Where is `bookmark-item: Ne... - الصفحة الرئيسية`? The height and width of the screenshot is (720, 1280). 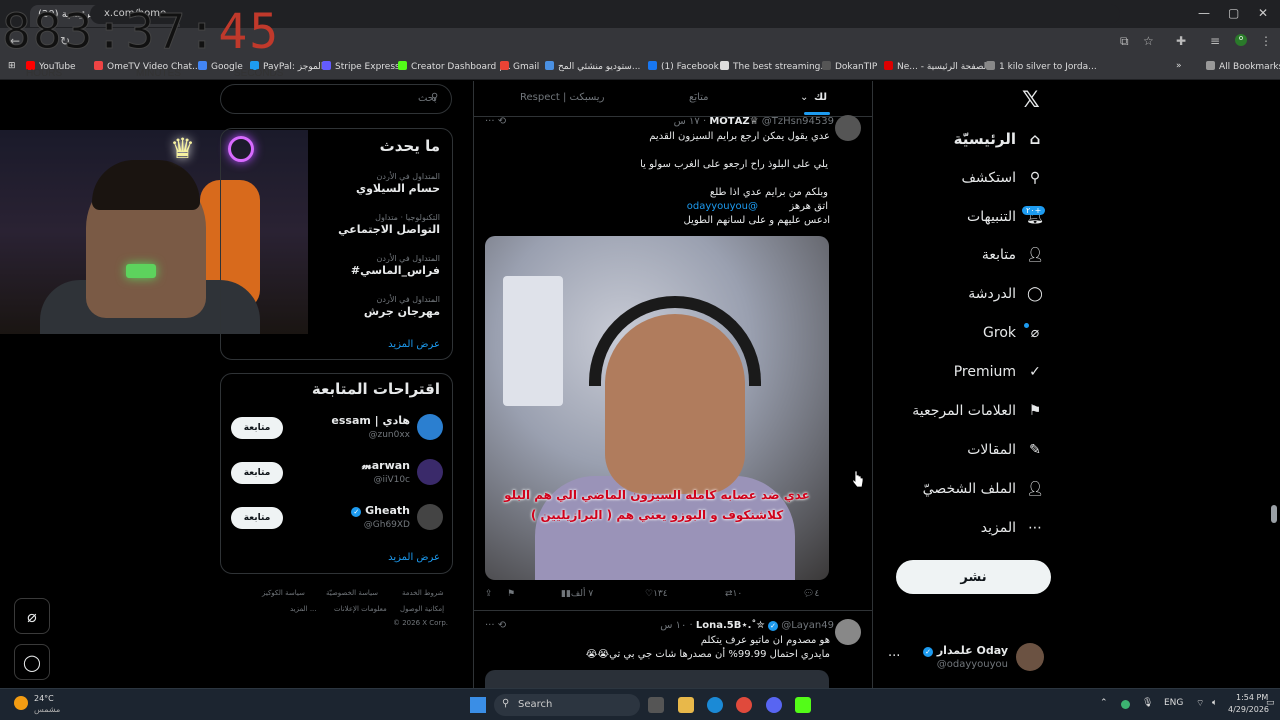
bookmark-item: Ne... - الصفحة الرئيسية is located at coordinates (936, 66).